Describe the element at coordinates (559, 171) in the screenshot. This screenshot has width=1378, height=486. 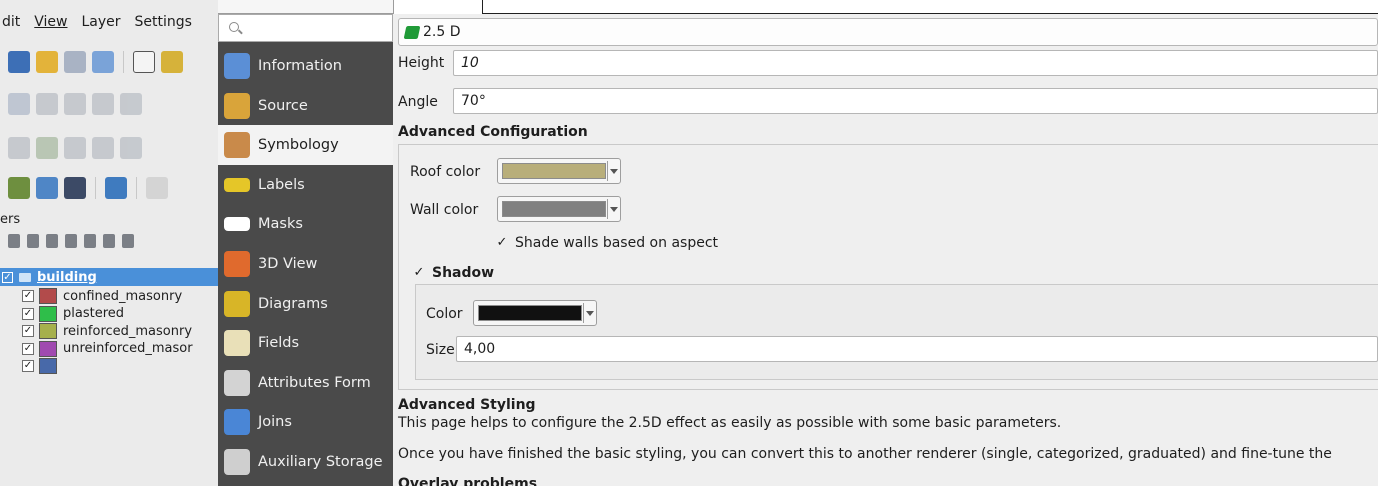
I see `roof-color-button` at that location.